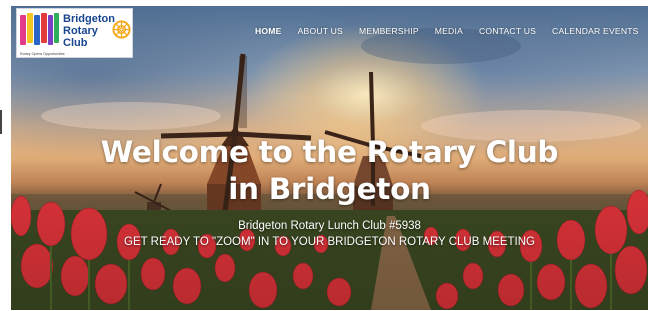 The image size is (649, 311). I want to click on page-left-margin, so click(5, 155).